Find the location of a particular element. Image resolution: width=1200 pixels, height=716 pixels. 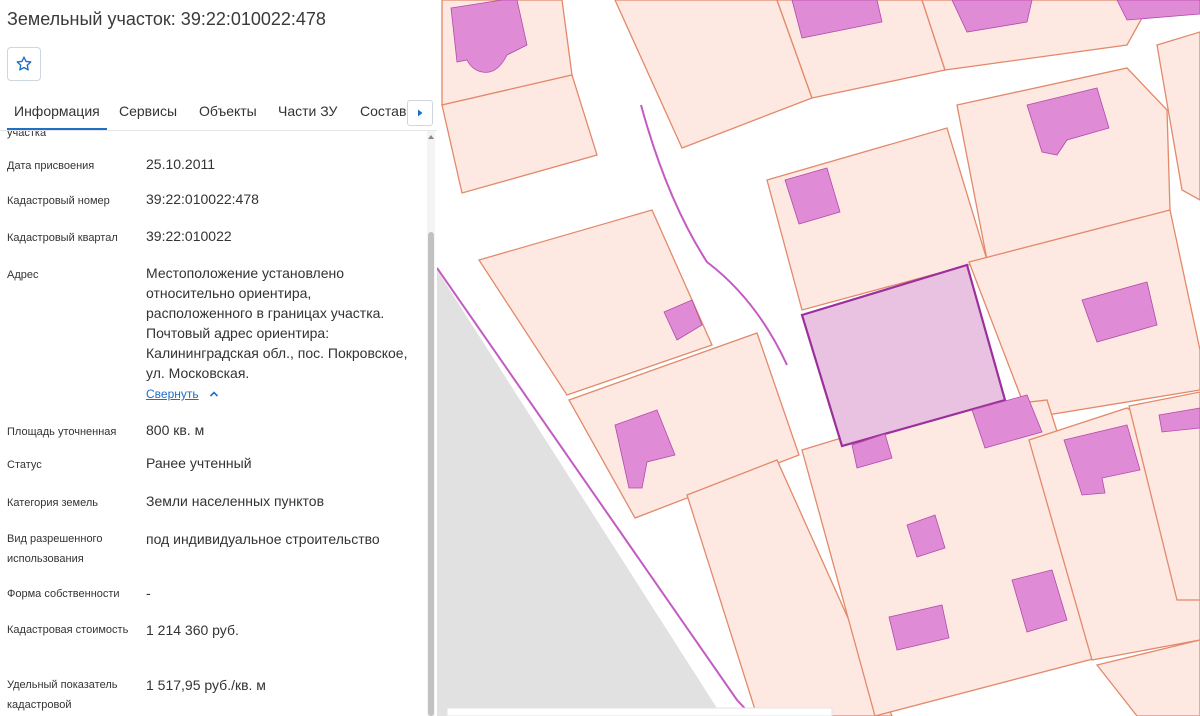

page-title: Земельный участок: 39:22:010022:478 is located at coordinates (166, 19).